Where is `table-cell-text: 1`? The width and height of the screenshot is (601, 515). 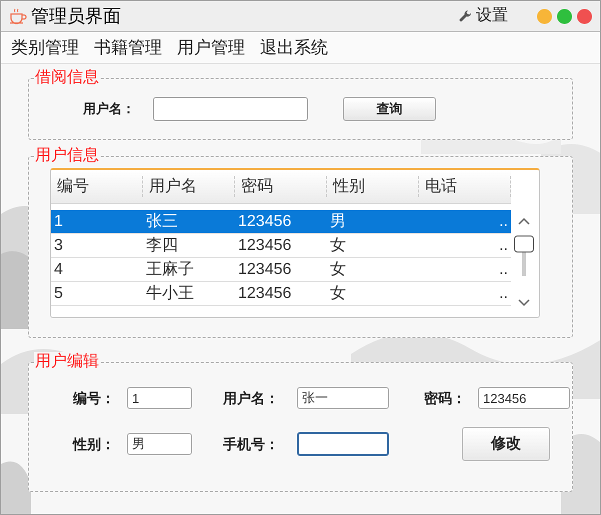 table-cell-text: 1 is located at coordinates (58, 222).